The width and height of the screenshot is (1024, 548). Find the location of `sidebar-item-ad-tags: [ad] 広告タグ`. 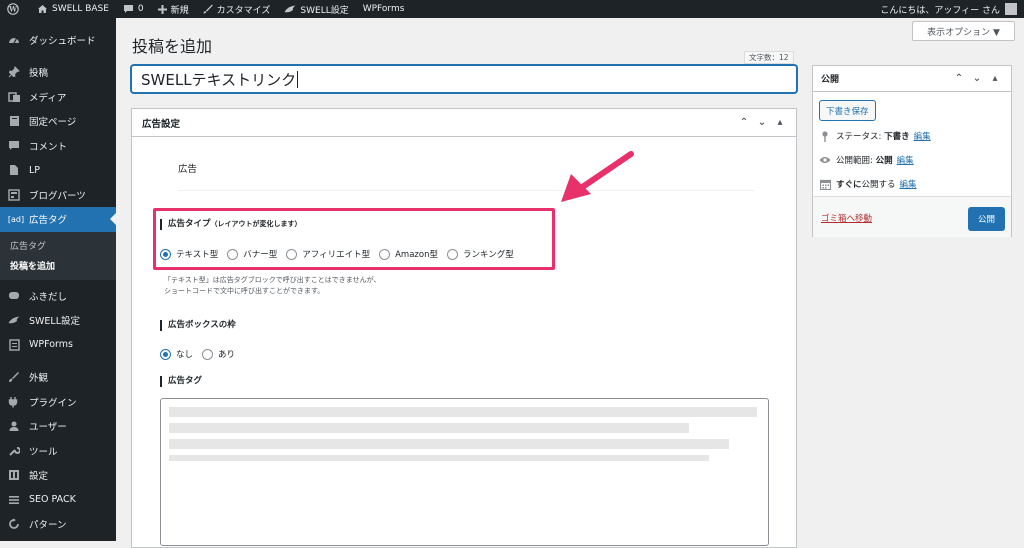

sidebar-item-ad-tags: [ad] 広告タグ is located at coordinates (58, 219).